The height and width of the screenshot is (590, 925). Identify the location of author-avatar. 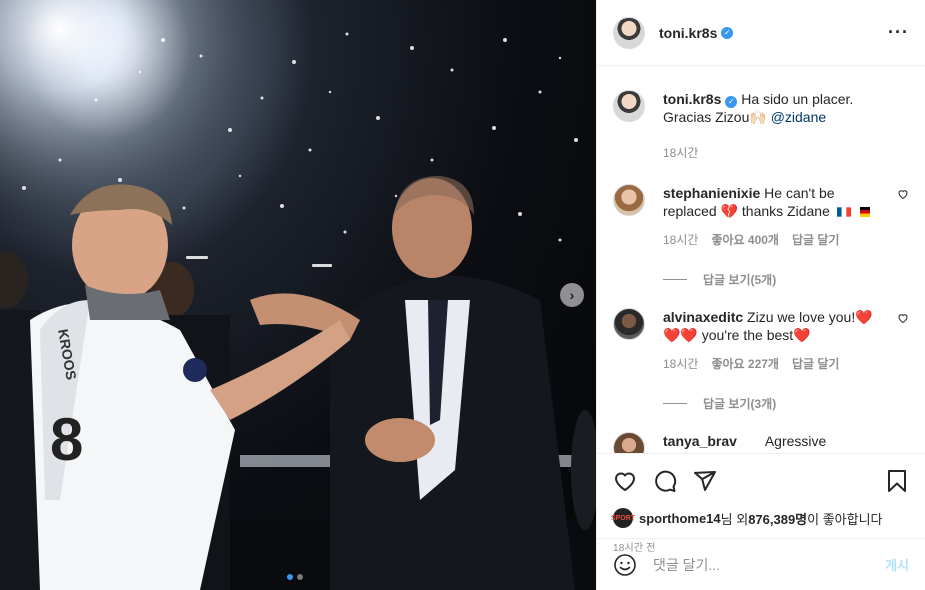
(629, 32).